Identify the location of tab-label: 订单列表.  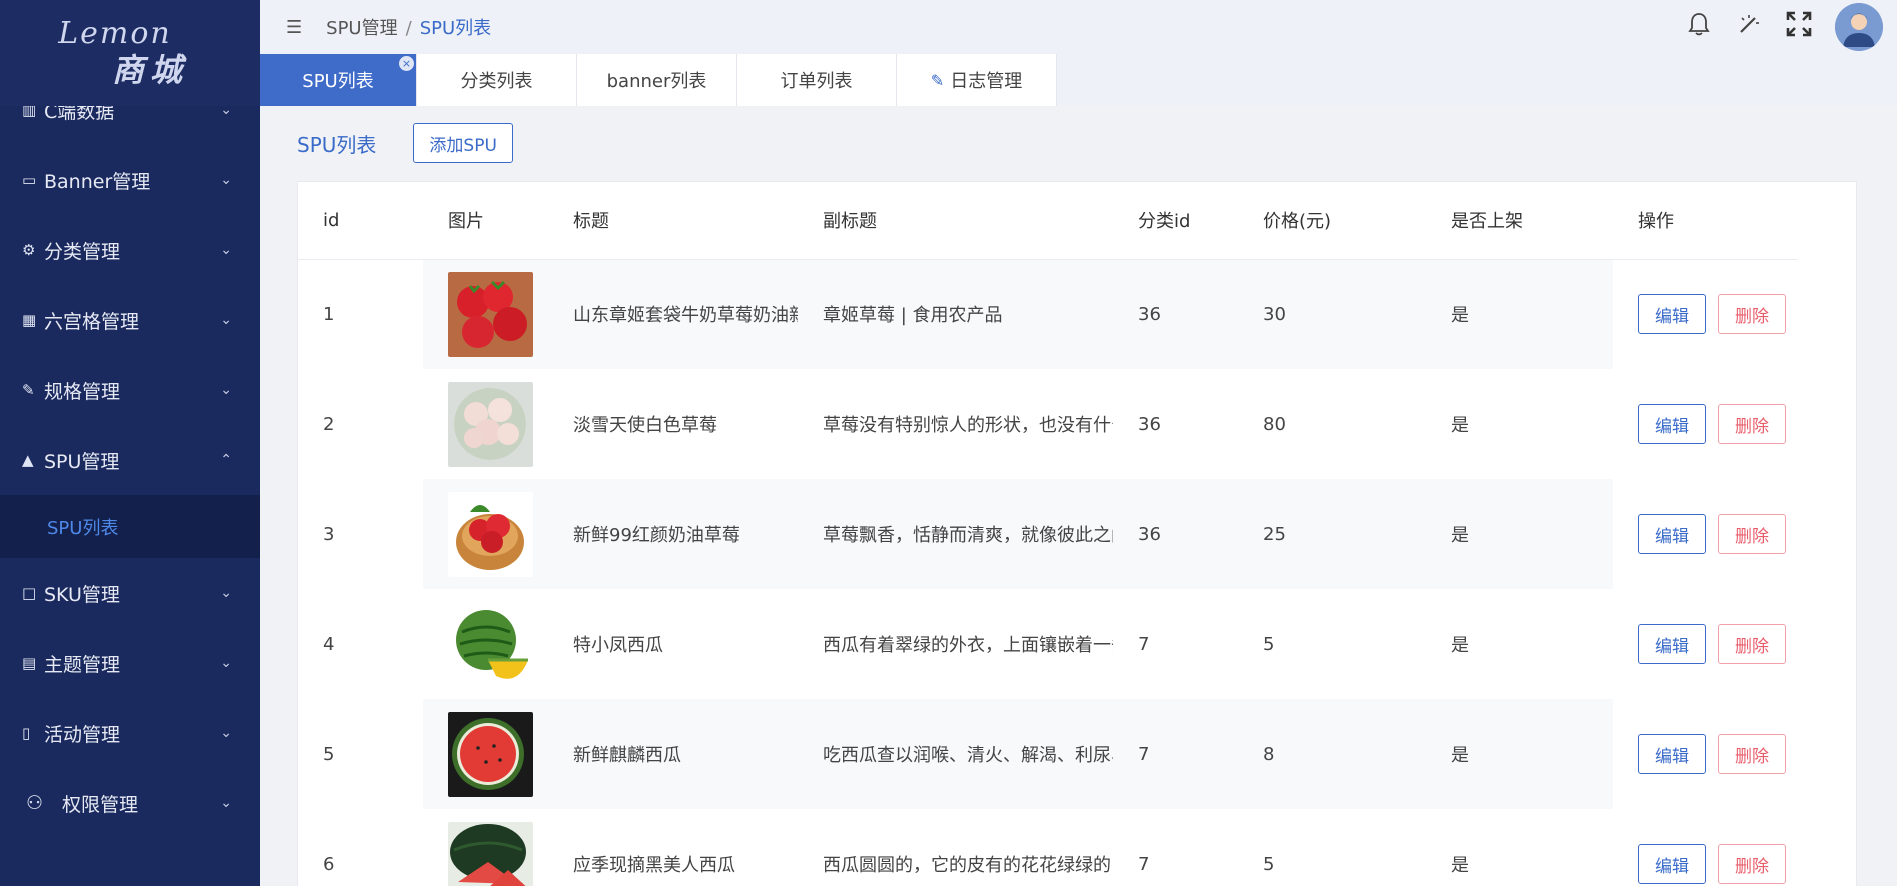
(816, 81).